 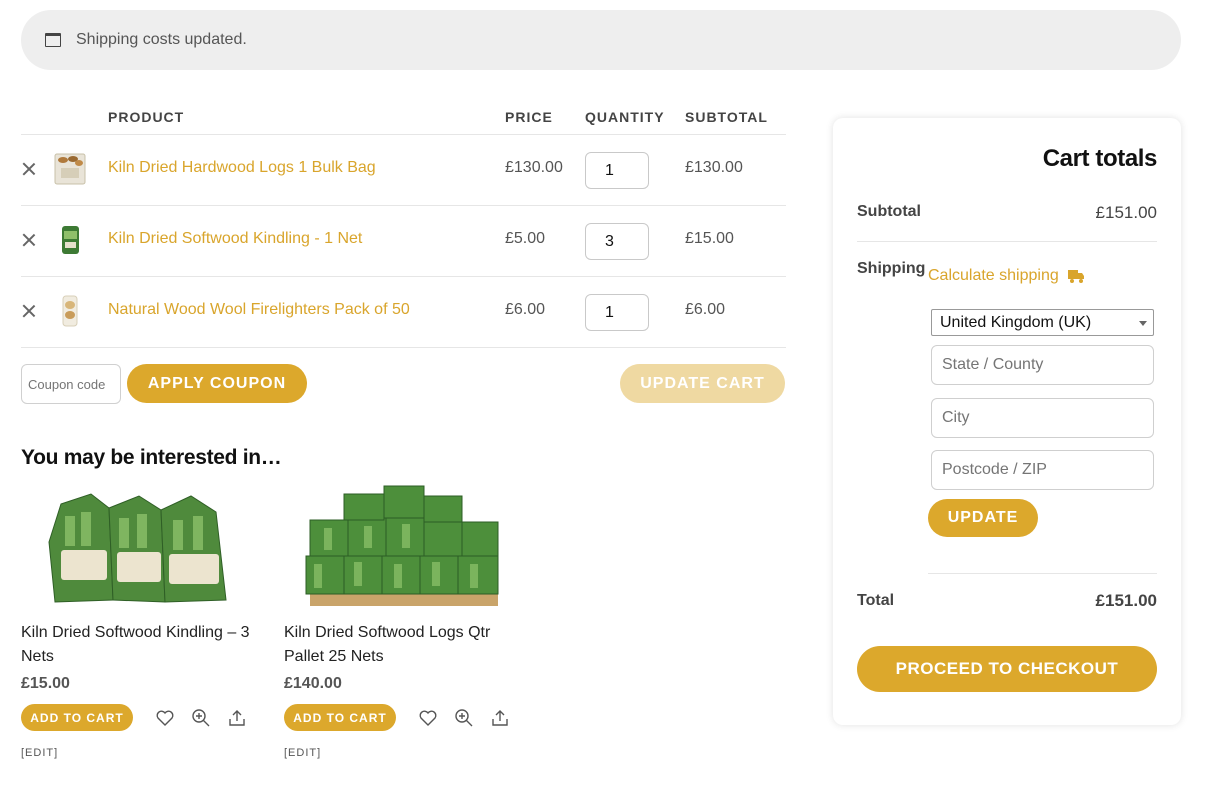 I want to click on proceed-to-checkout-button: PROCEED TO CHECKOUT, so click(x=1007, y=669).